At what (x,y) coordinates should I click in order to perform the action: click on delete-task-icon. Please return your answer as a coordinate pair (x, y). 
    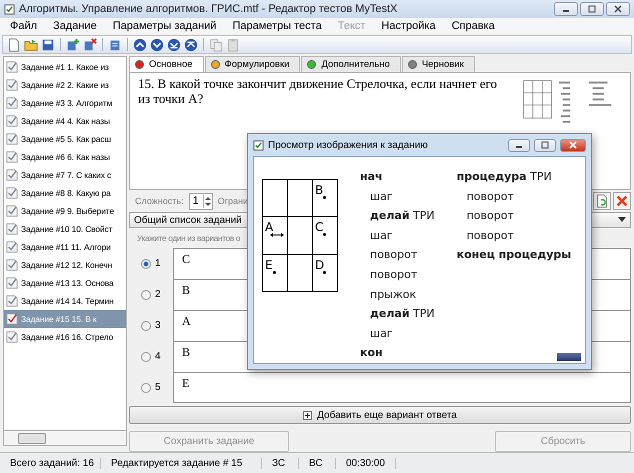
    Looking at the image, I should click on (90, 45).